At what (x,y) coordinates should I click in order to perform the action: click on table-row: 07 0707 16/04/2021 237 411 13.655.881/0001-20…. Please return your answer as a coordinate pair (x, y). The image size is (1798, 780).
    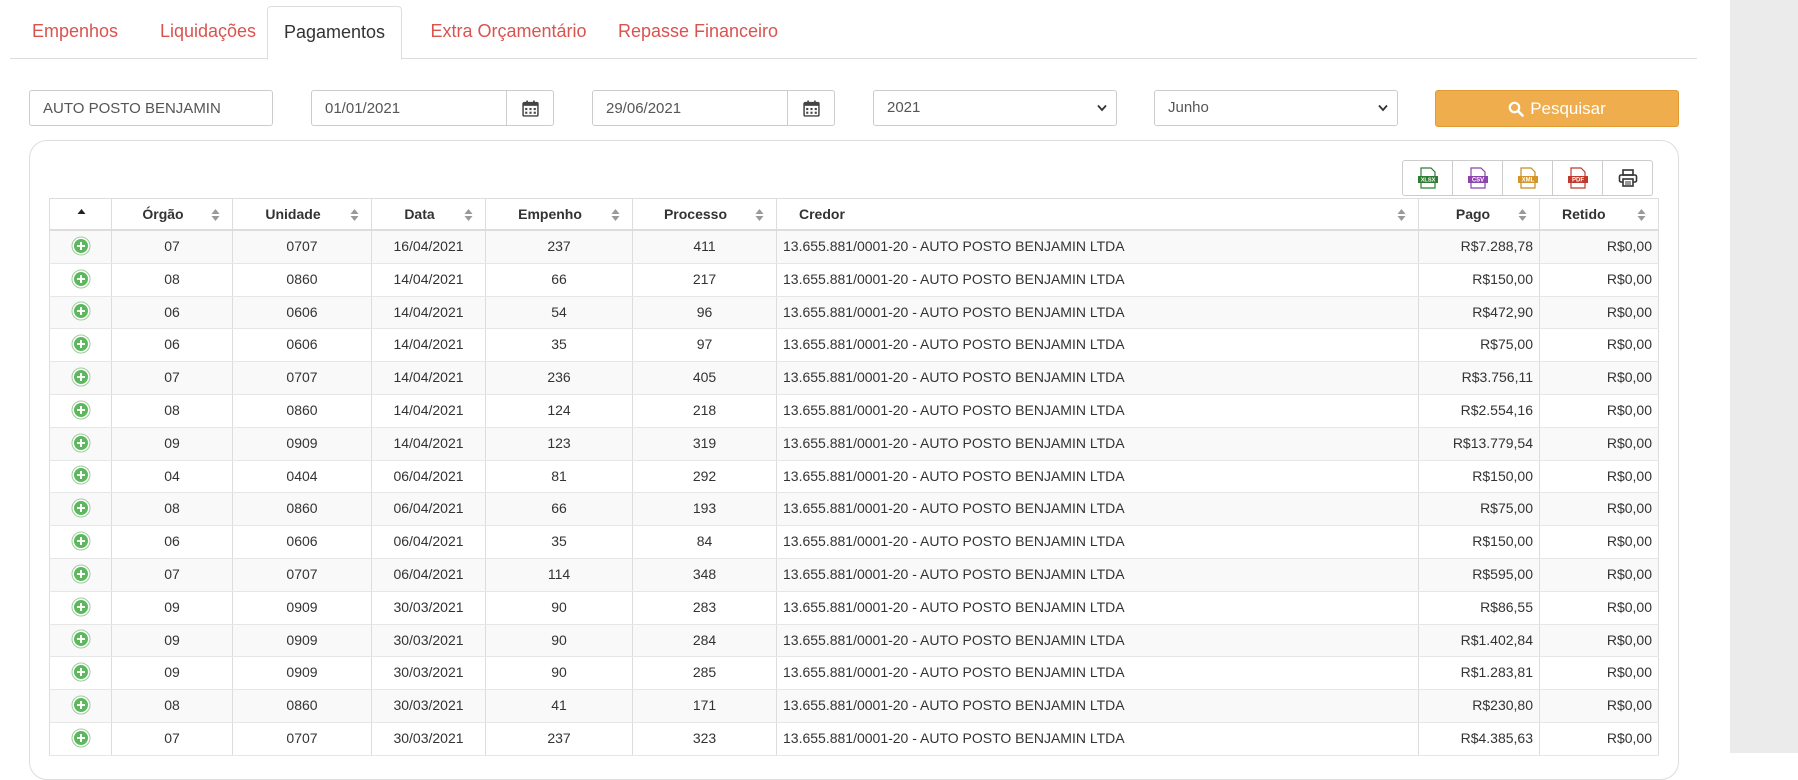
    Looking at the image, I should click on (854, 247).